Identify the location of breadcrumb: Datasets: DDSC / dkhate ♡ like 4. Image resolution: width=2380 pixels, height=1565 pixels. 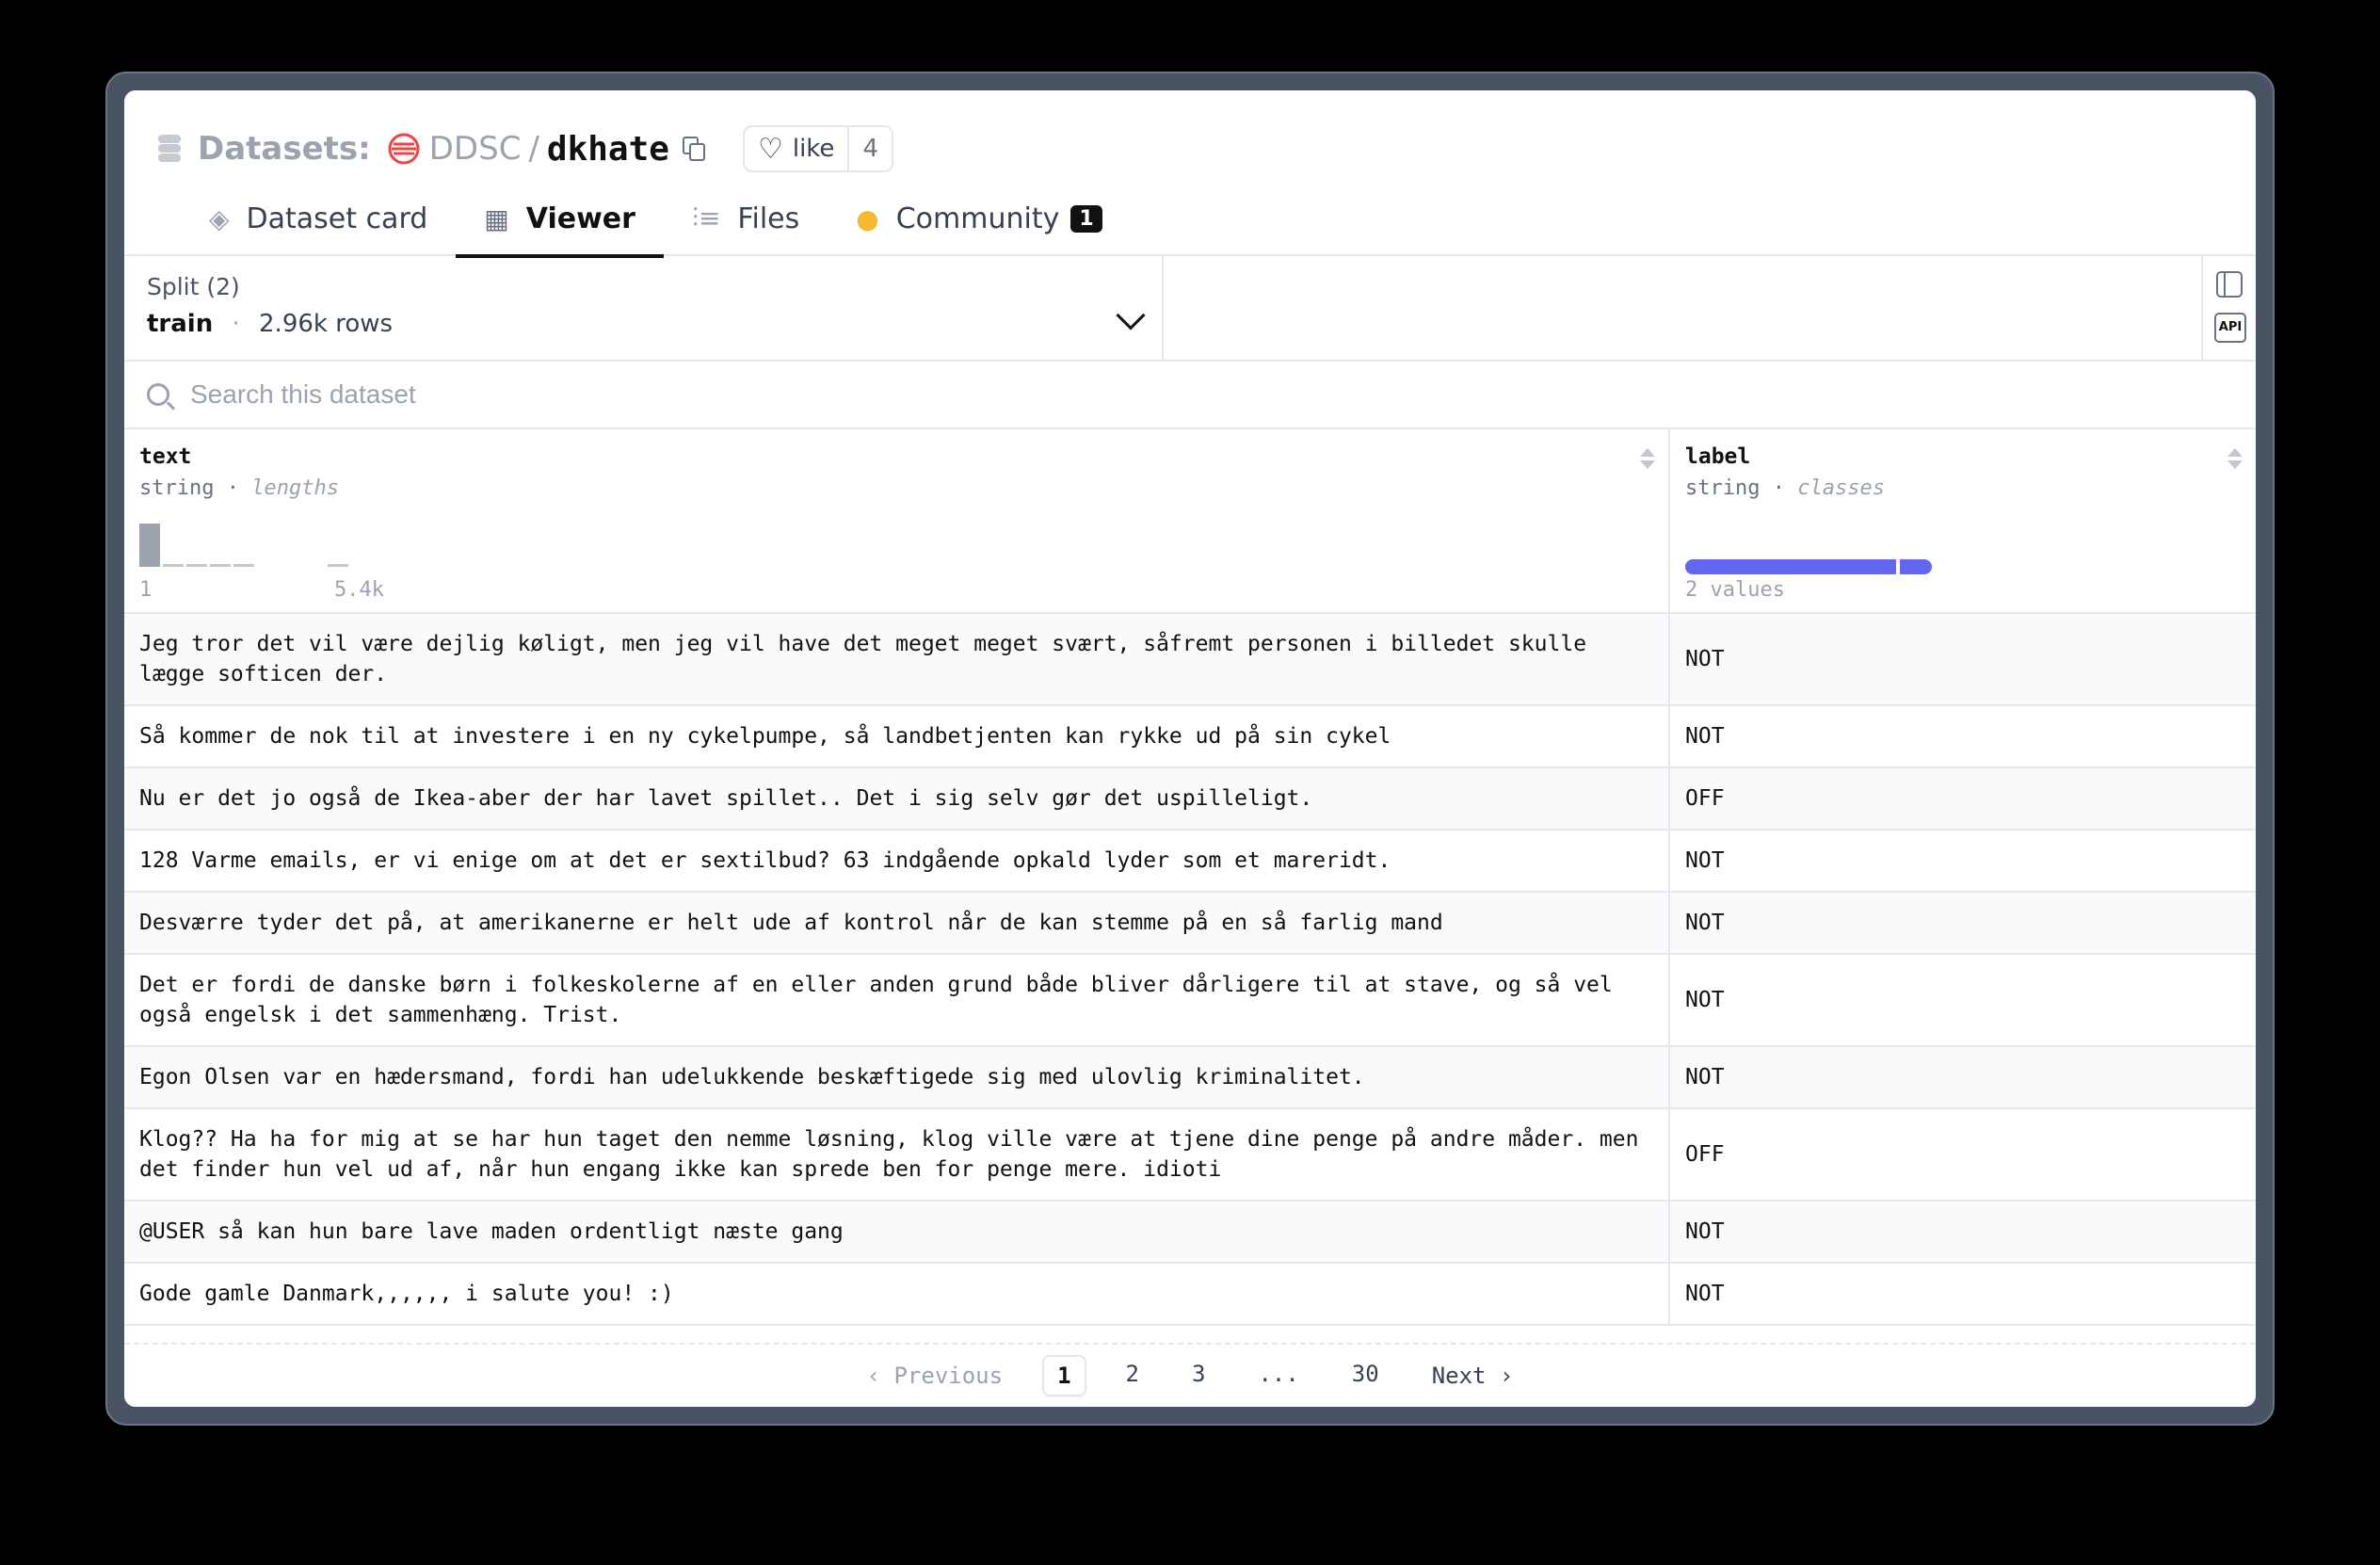
(526, 148).